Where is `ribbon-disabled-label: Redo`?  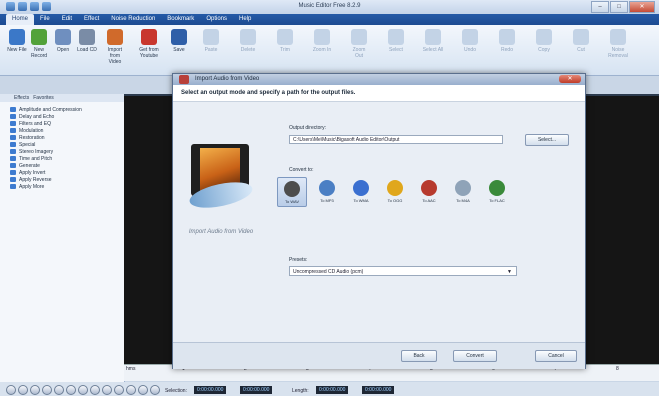
ribbon-disabled-label: Redo is located at coordinates (507, 50).